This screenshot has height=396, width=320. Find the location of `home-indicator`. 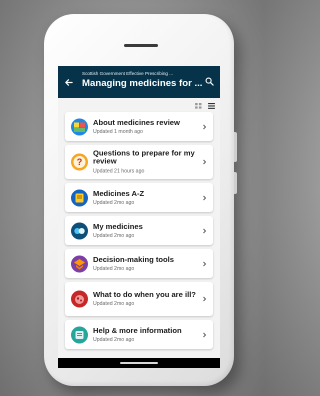

home-indicator is located at coordinates (139, 363).